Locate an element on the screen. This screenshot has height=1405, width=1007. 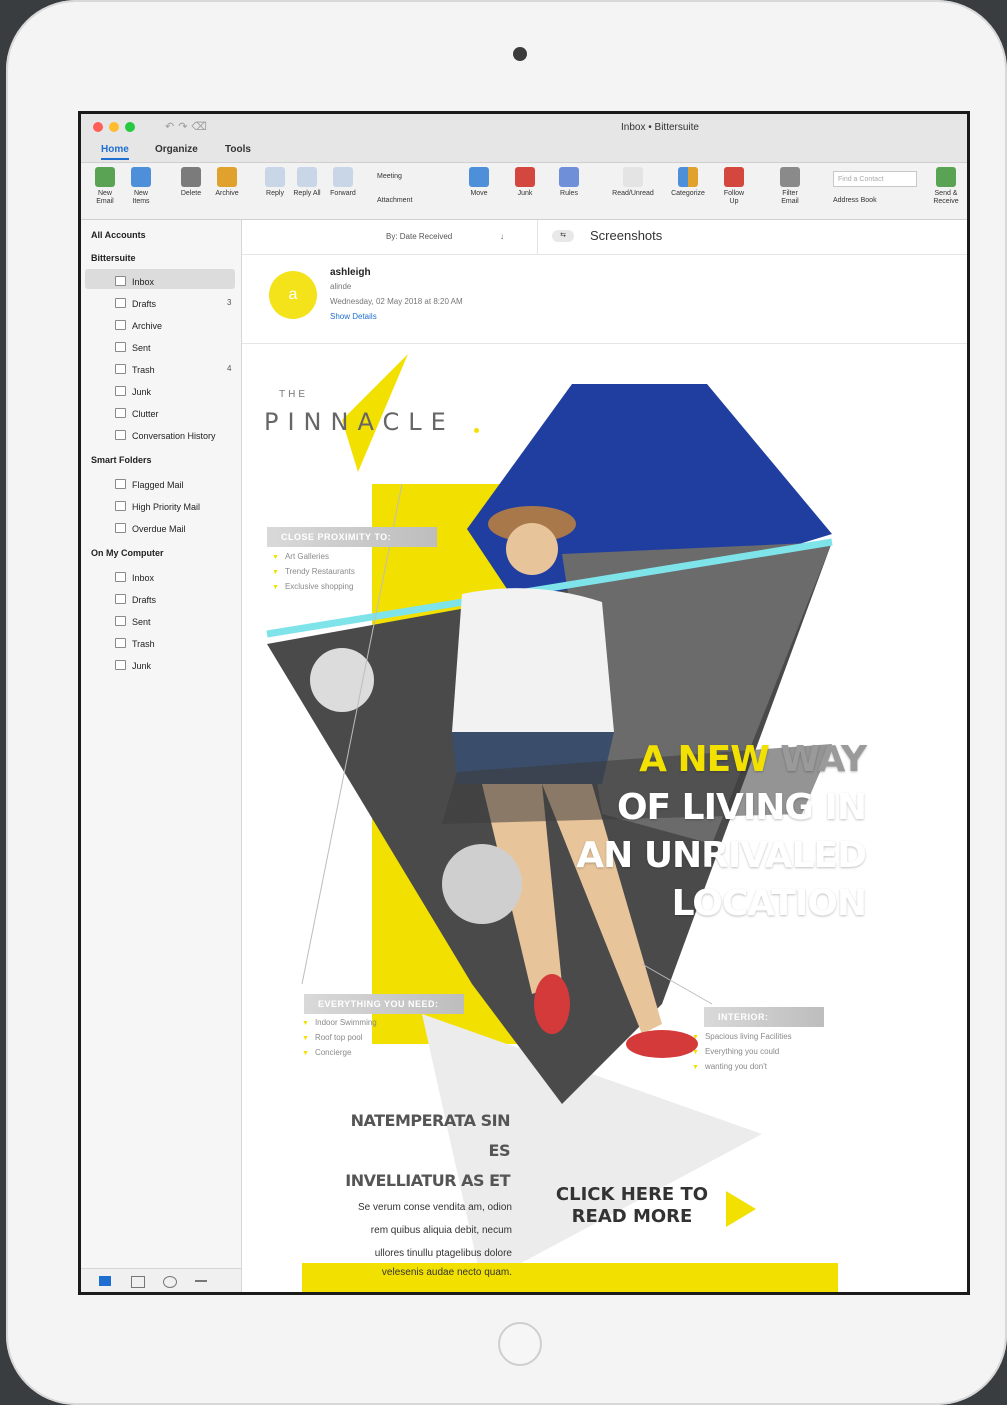
brand-the: THE is located at coordinates (293, 394).